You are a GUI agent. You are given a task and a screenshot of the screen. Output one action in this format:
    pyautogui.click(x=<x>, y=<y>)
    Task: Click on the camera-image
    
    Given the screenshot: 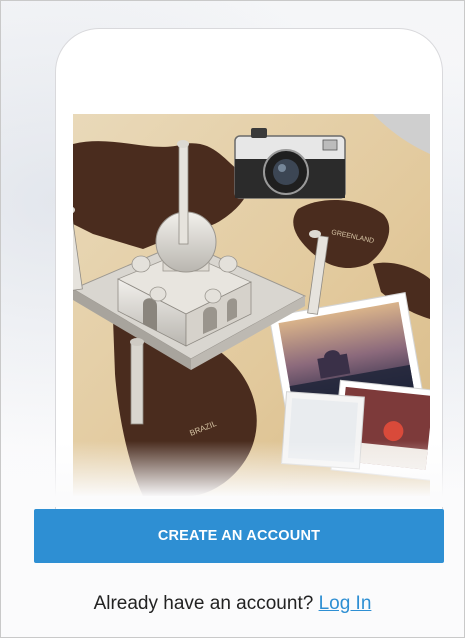 What is the action you would take?
    pyautogui.click(x=290, y=163)
    